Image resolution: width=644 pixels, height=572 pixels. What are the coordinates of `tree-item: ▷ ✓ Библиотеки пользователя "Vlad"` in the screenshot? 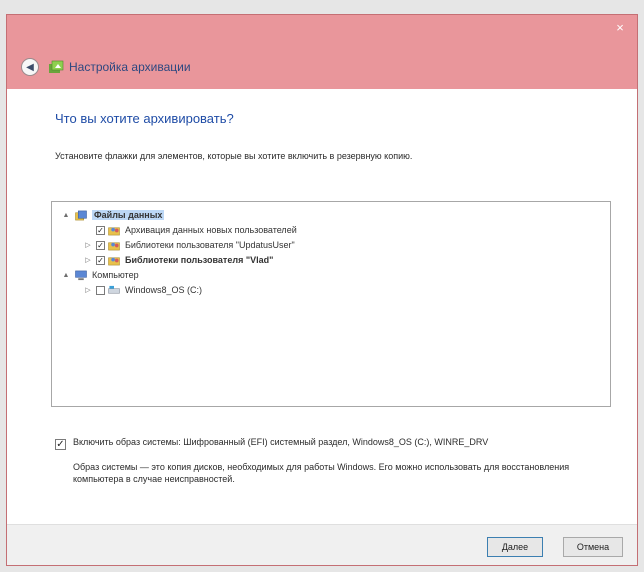 It's located at (178, 260).